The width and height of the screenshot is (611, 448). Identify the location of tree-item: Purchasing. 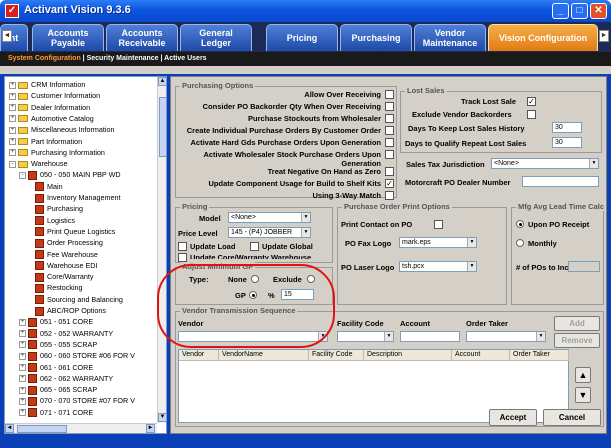
(59, 209).